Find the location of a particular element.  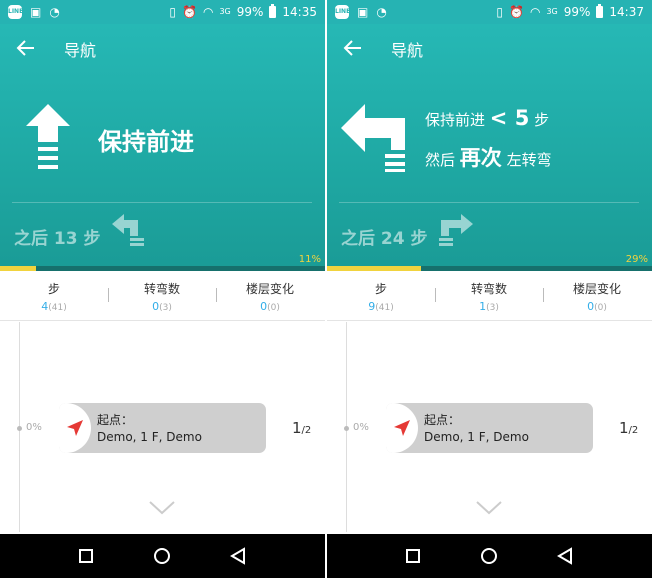

stat-turns: 转弯数 0(3) is located at coordinates (162, 293).